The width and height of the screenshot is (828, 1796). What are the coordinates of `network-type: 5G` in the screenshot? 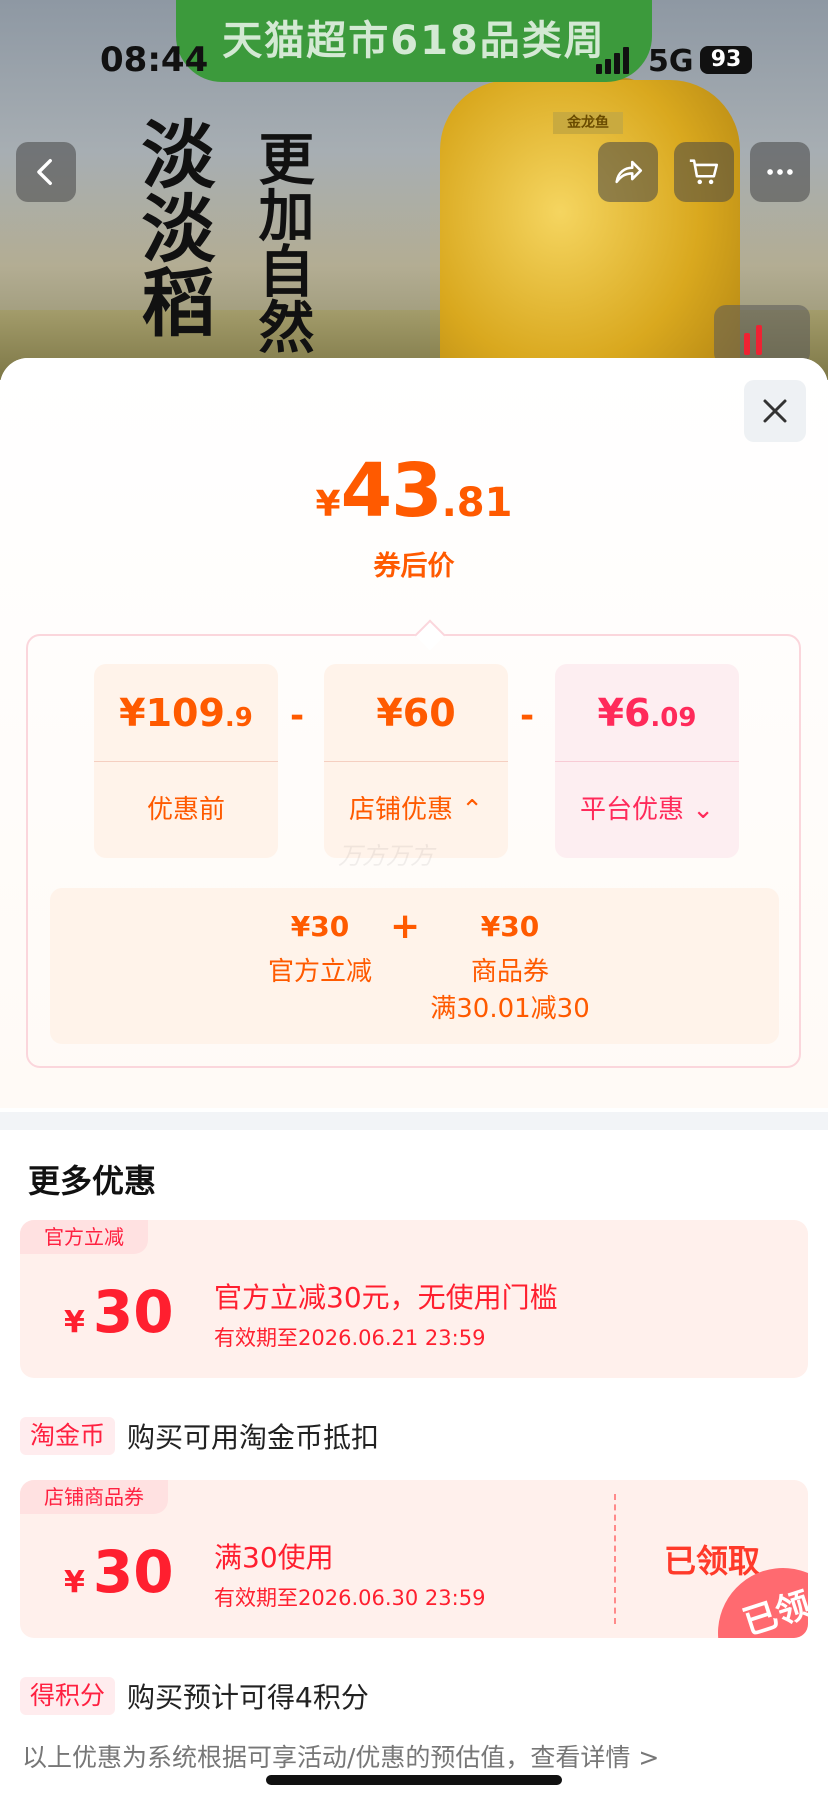 It's located at (671, 61).